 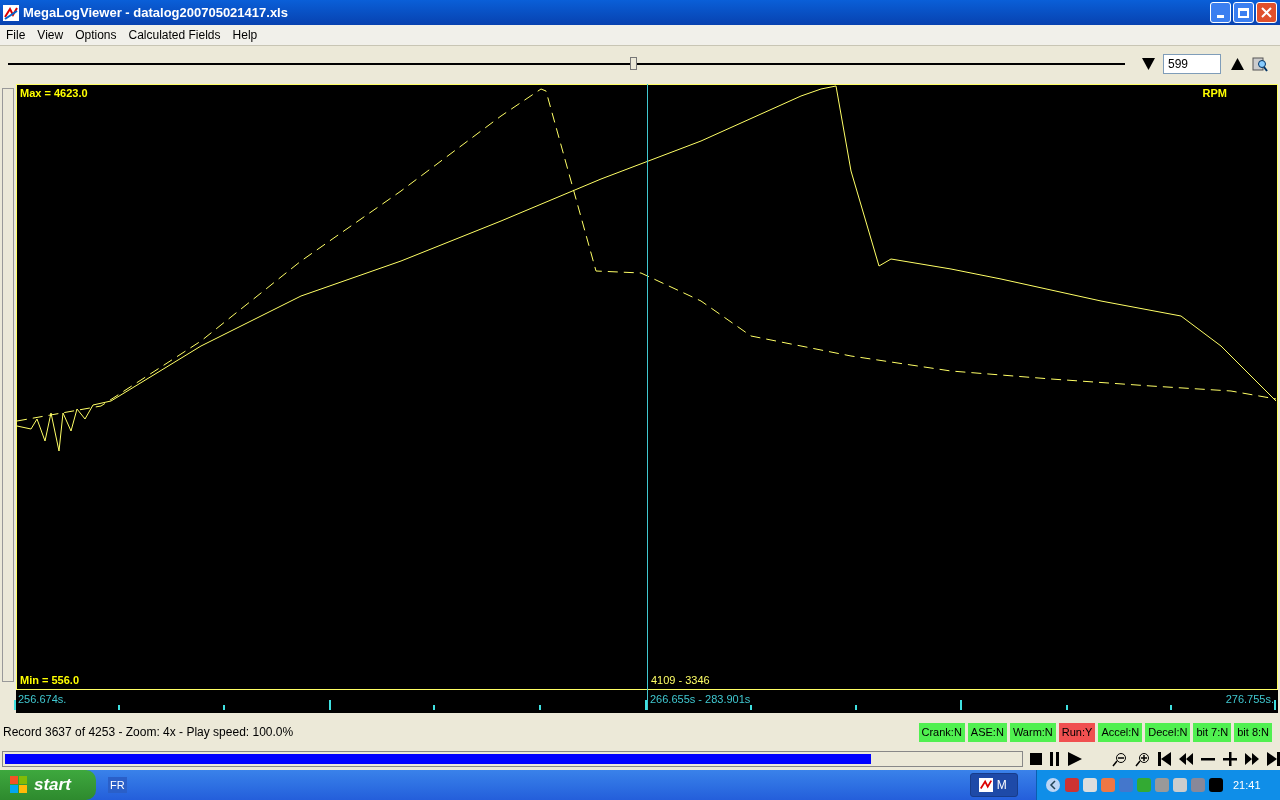 What do you see at coordinates (1120, 732) in the screenshot?
I see `status-flag: Accel:N` at bounding box center [1120, 732].